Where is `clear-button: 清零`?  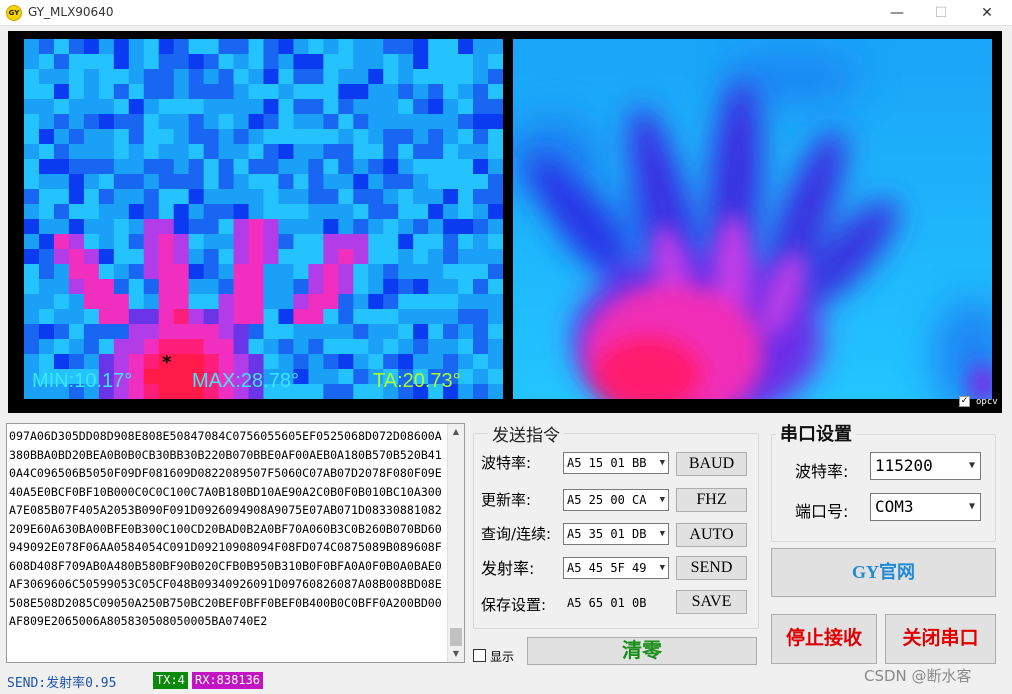
clear-button: 清零 is located at coordinates (642, 651).